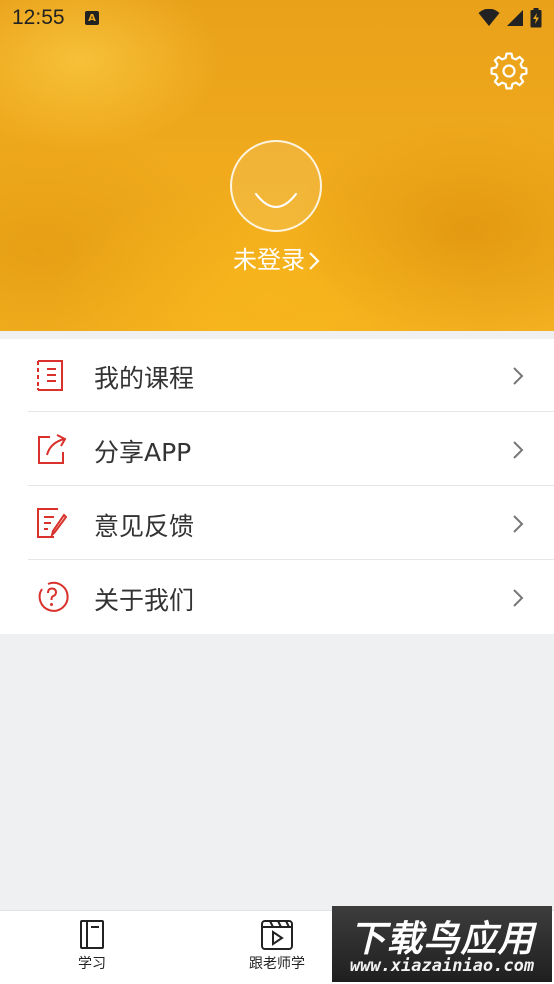 Image resolution: width=554 pixels, height=984 pixels. Describe the element at coordinates (277, 375) in the screenshot. I see `menu-item-my-courses: 我的课程` at that location.